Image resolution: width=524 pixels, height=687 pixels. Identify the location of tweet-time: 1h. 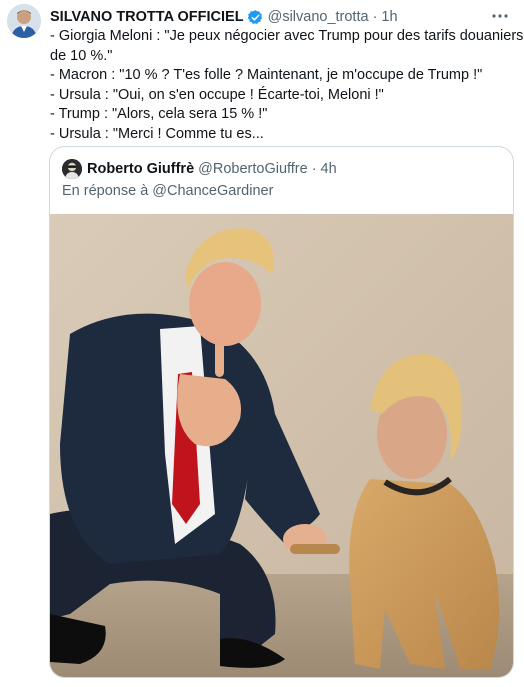
(389, 17).